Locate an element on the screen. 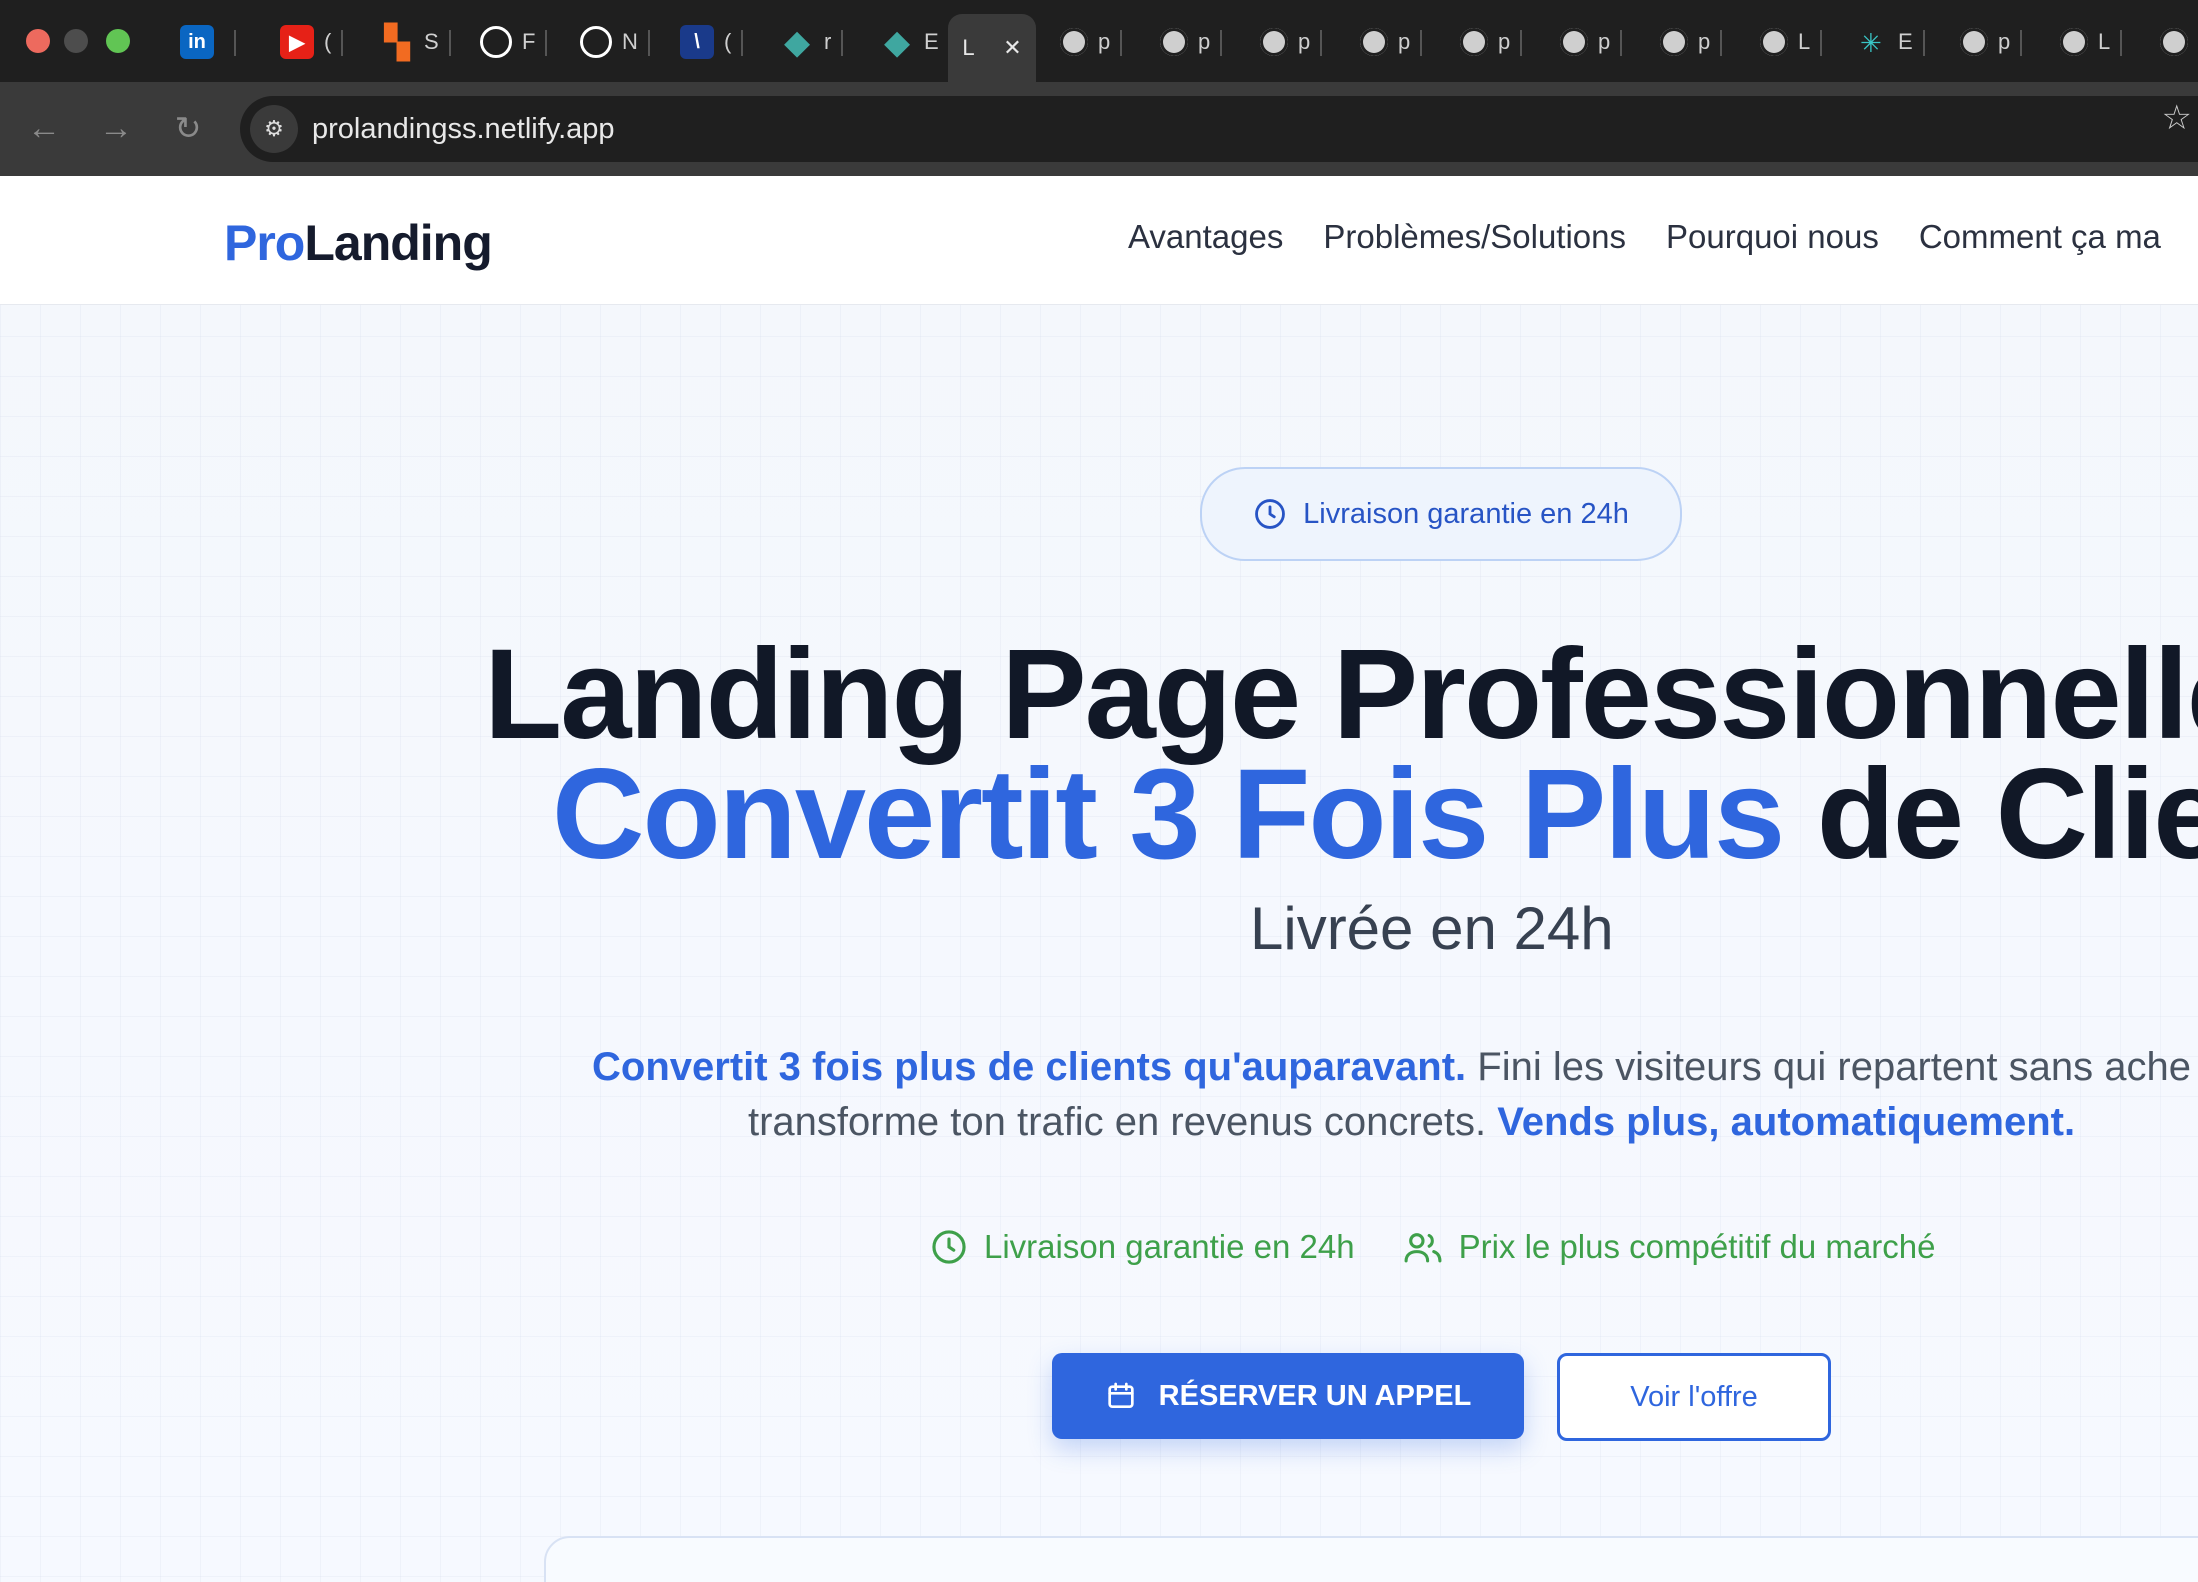  delivery-badge: Livraison garantie en 24h is located at coordinates (1441, 514).